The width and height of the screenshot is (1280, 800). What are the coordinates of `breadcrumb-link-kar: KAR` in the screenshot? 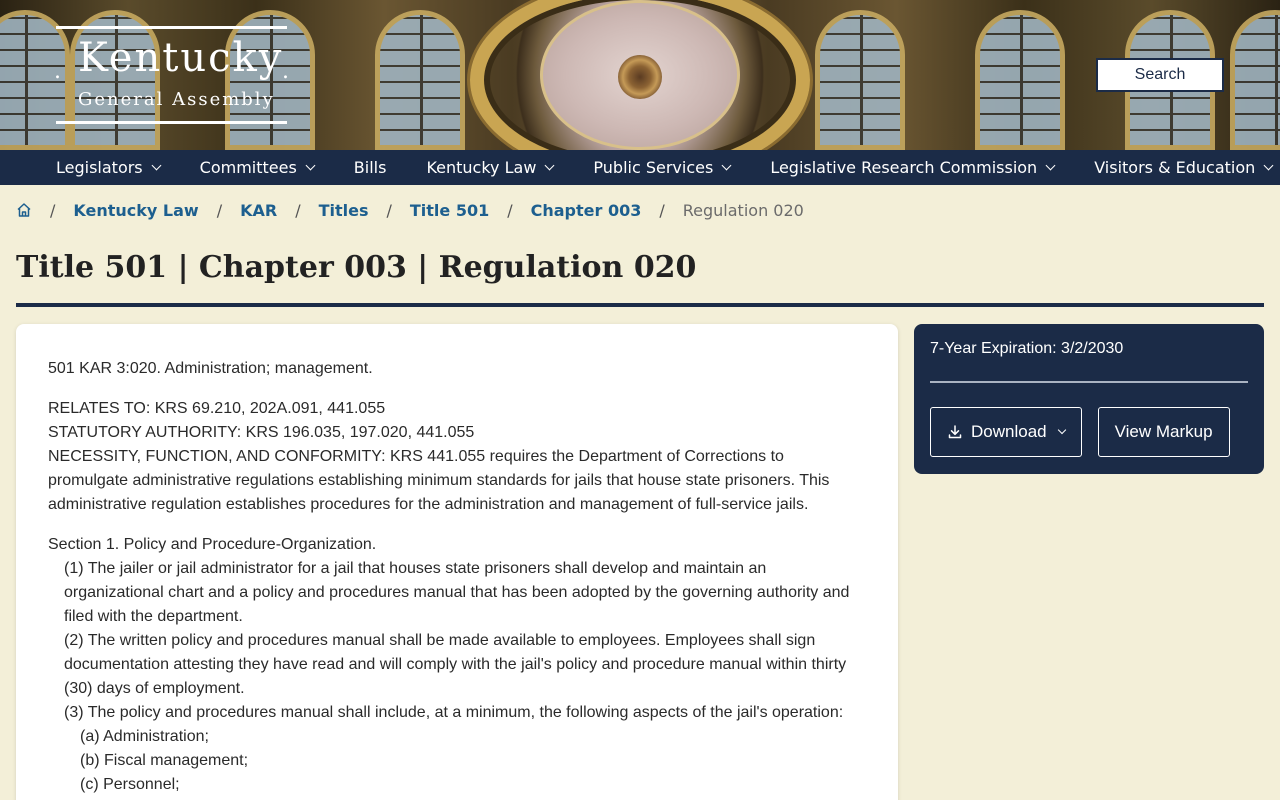 It's located at (258, 210).